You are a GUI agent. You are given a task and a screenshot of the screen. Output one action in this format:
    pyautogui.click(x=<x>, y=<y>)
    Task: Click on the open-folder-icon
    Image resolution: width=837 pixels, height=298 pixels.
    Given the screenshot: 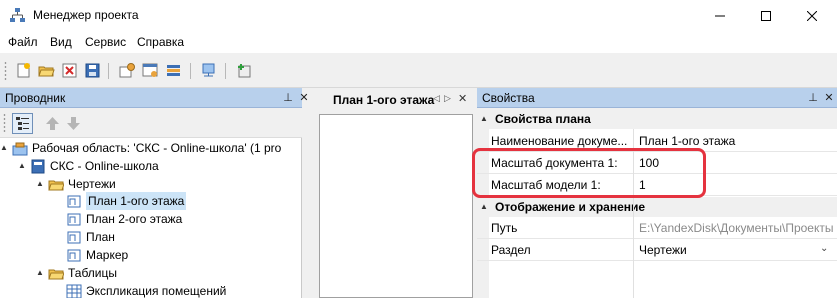 What is the action you would take?
    pyautogui.click(x=46, y=70)
    